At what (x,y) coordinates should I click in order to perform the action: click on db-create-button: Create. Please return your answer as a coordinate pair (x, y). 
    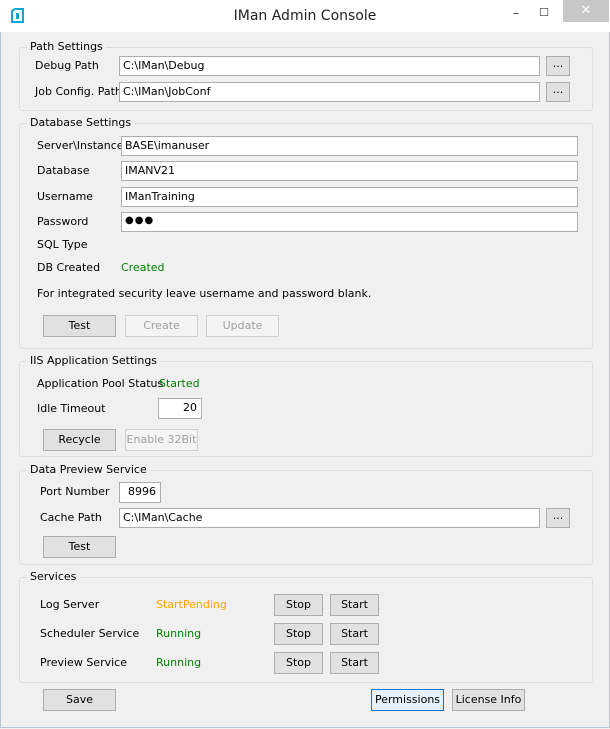
    Looking at the image, I should click on (161, 326).